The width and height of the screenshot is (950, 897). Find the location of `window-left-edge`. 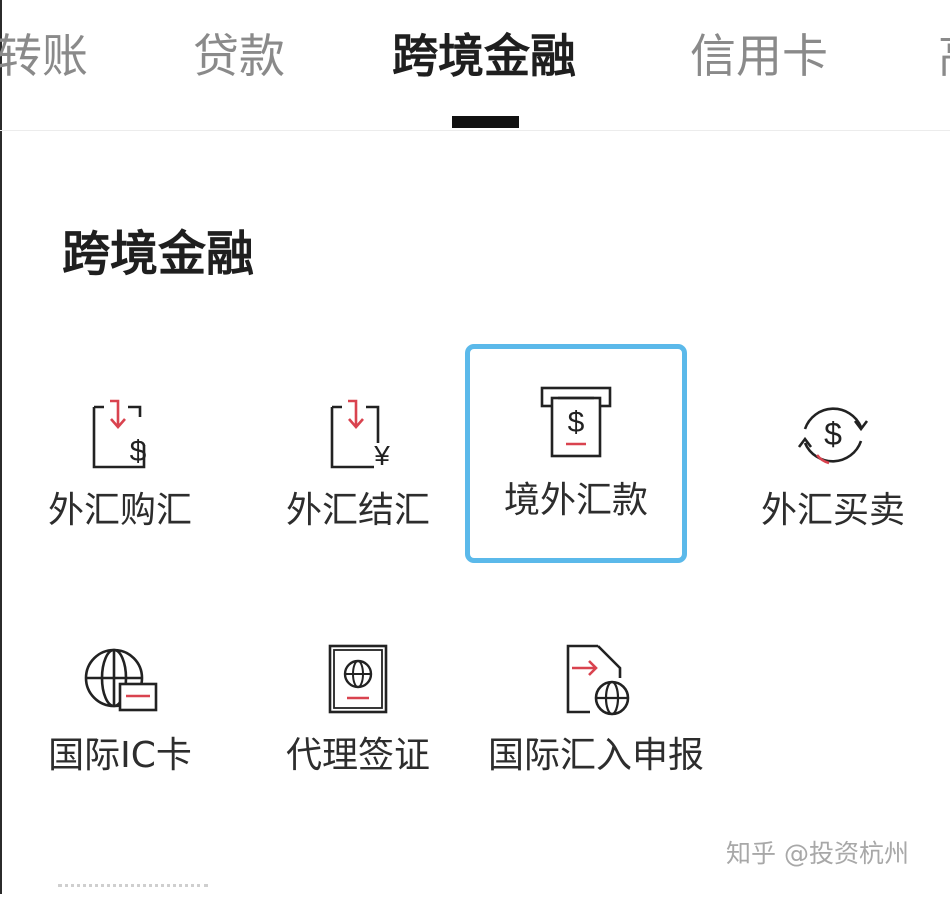

window-left-edge is located at coordinates (1, 447).